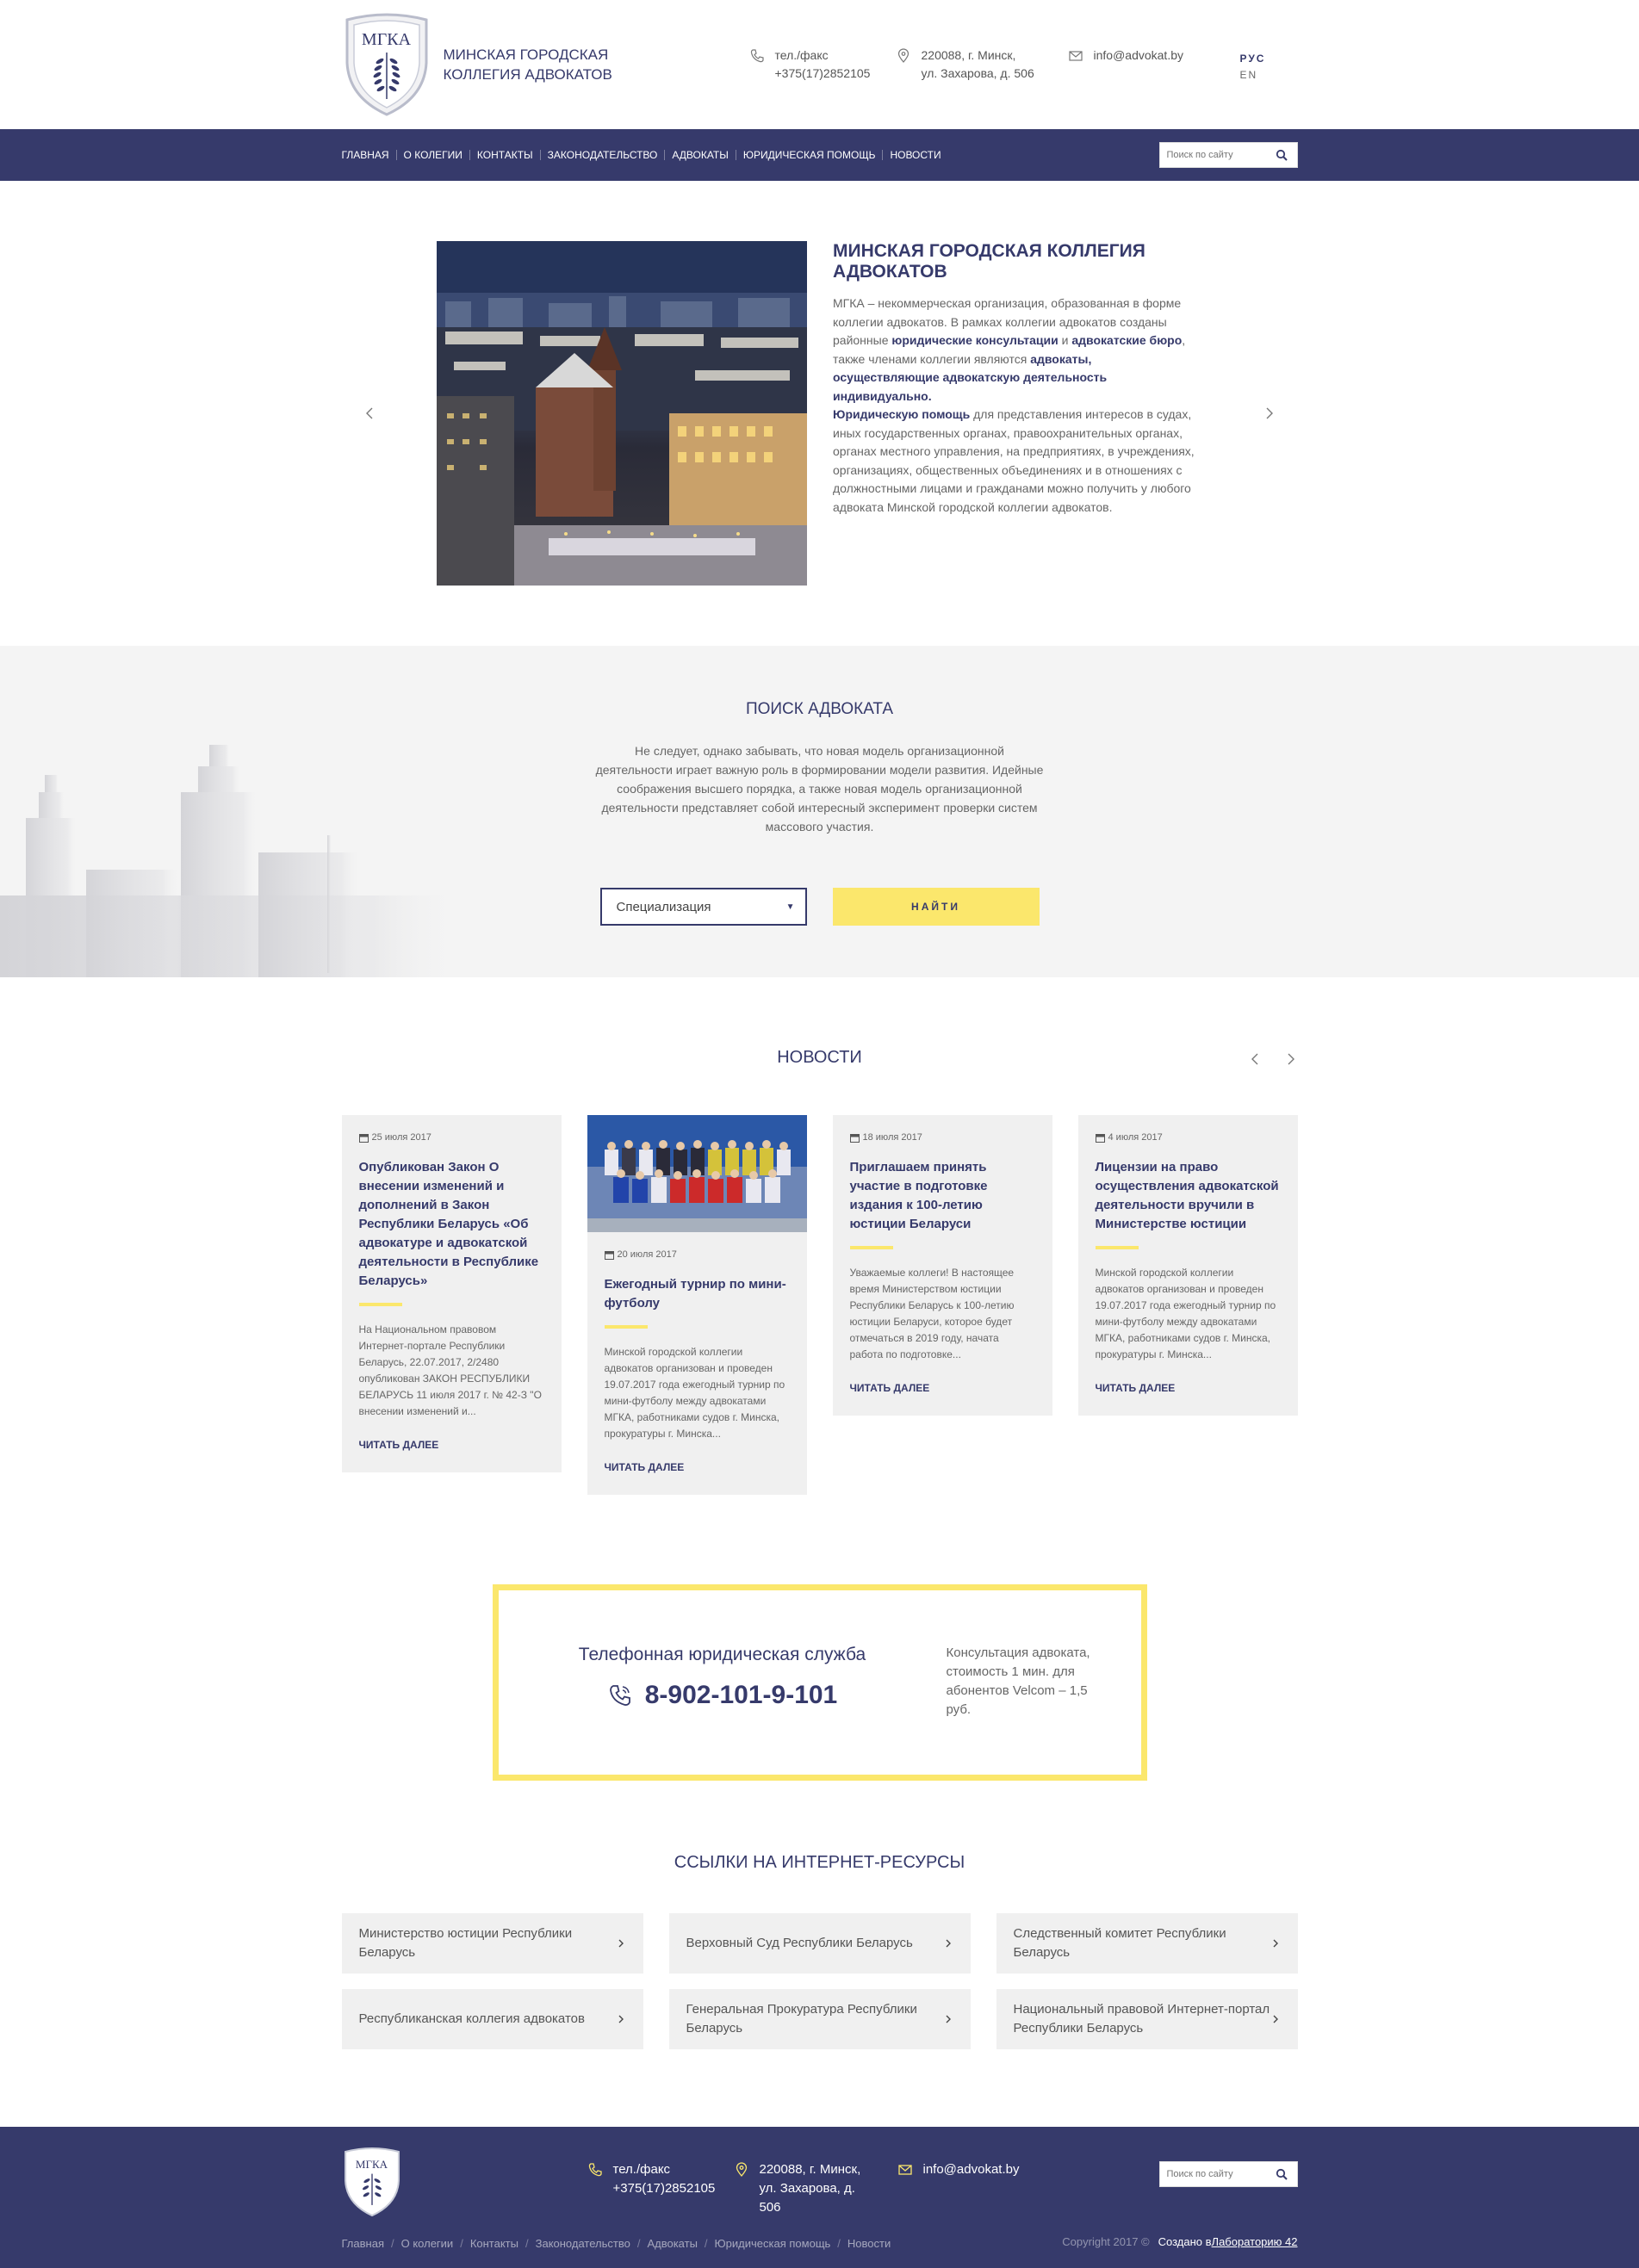 The image size is (1639, 2268). Describe the element at coordinates (1185, 2241) in the screenshot. I see `created-by-prefix: Создано в` at that location.